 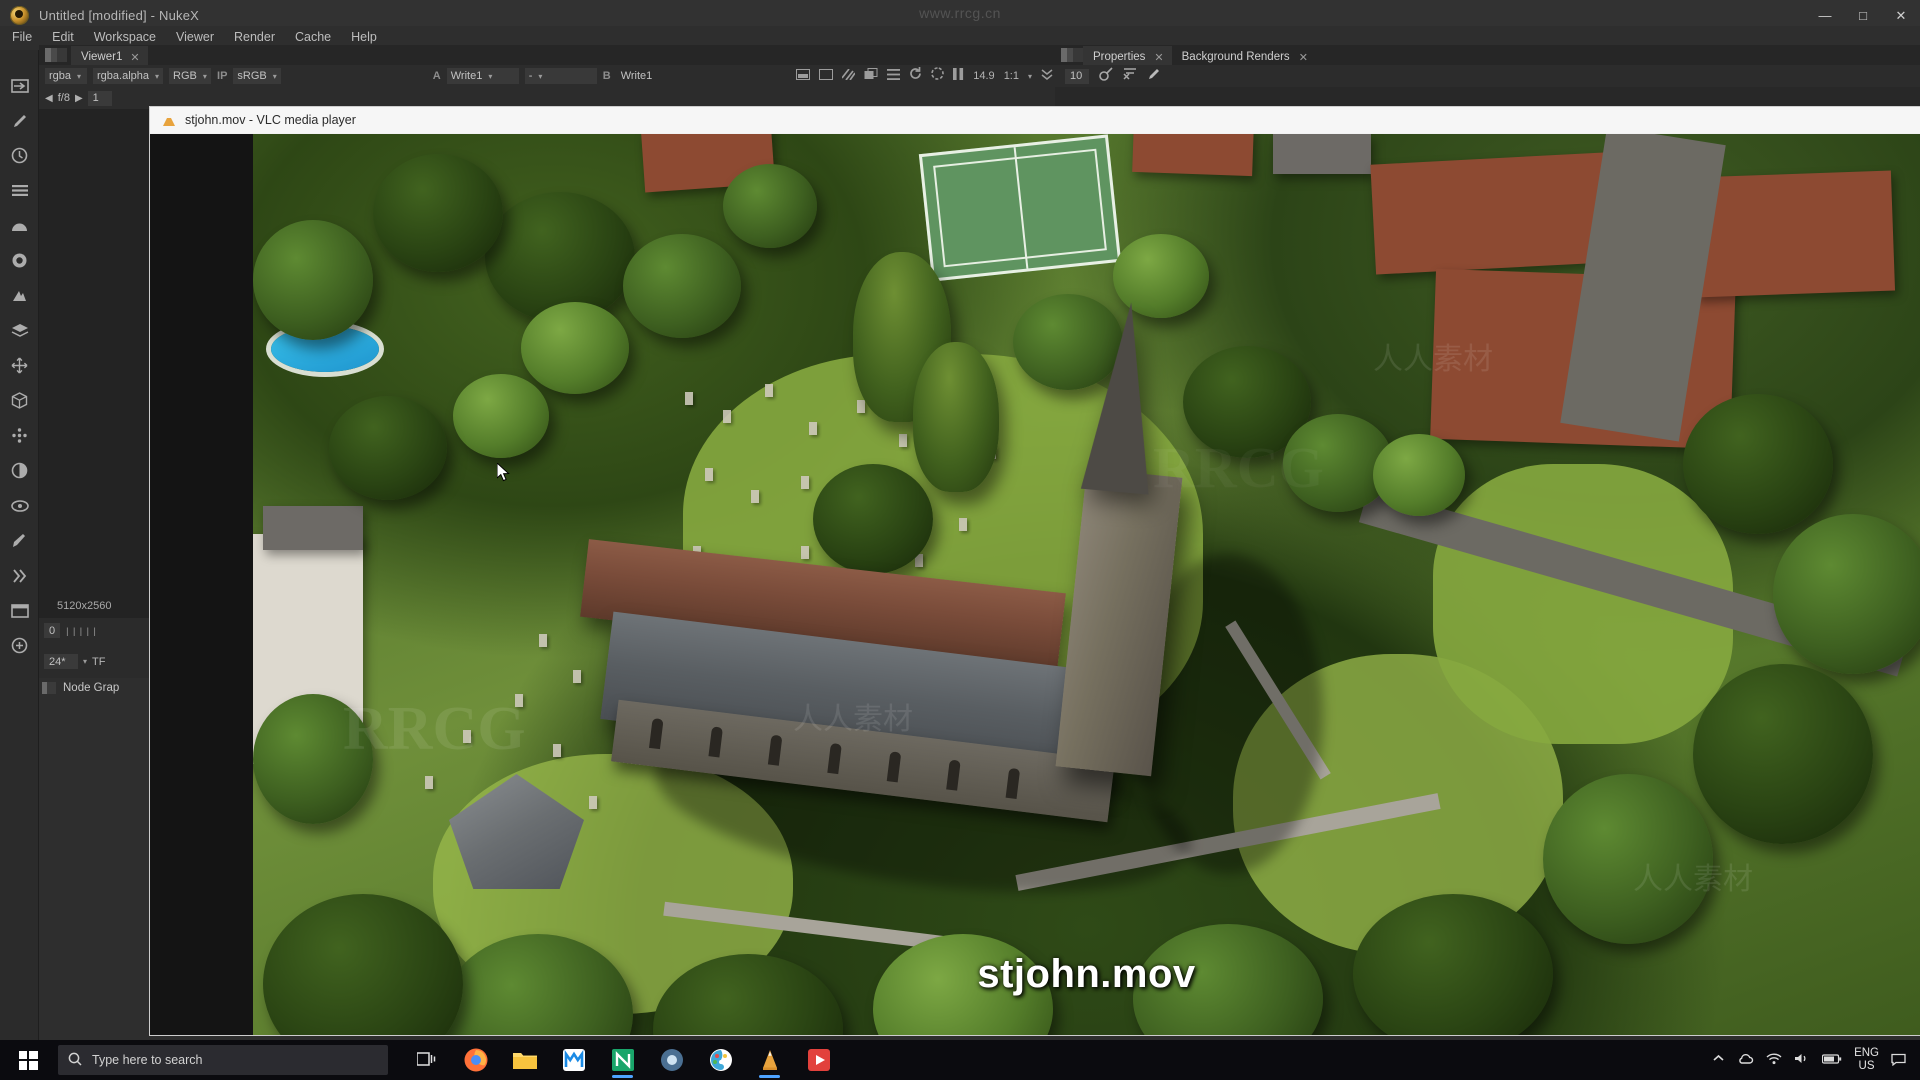 I want to click on metadata-icon, so click(x=19, y=505).